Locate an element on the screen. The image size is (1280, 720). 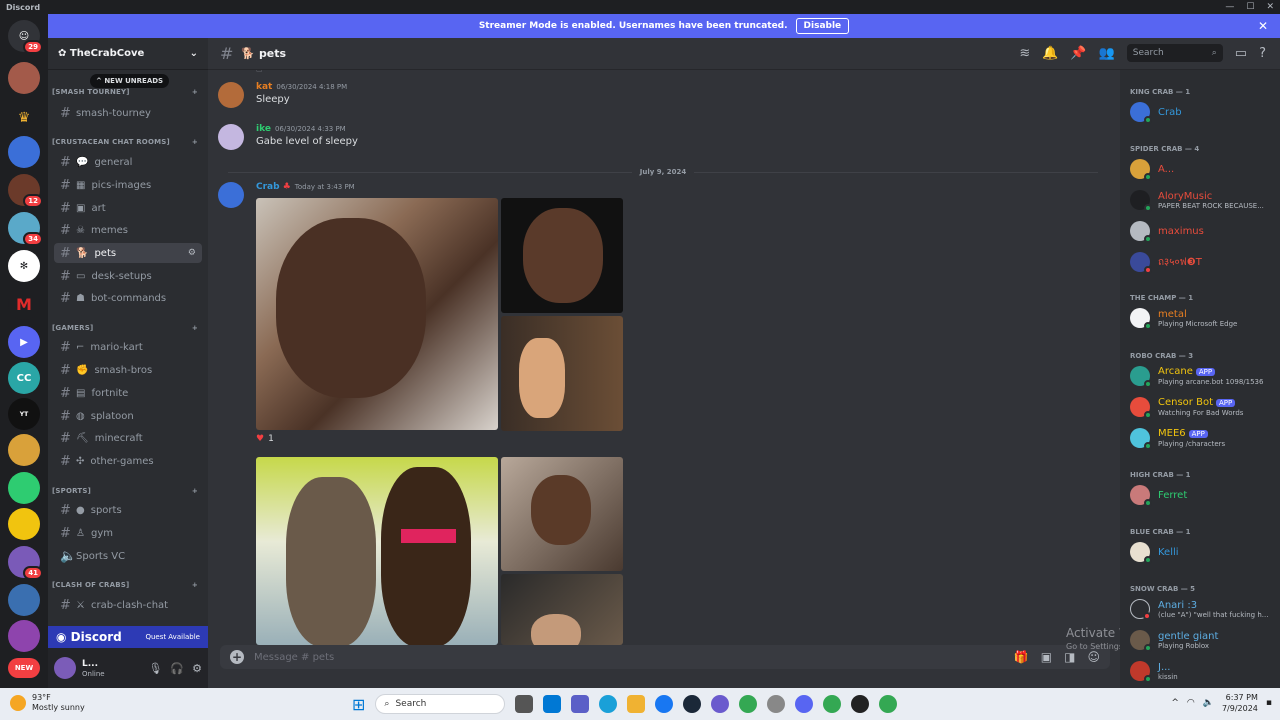
member-item: gentle giant Playing Roblox is located at coordinates (1174, 640).